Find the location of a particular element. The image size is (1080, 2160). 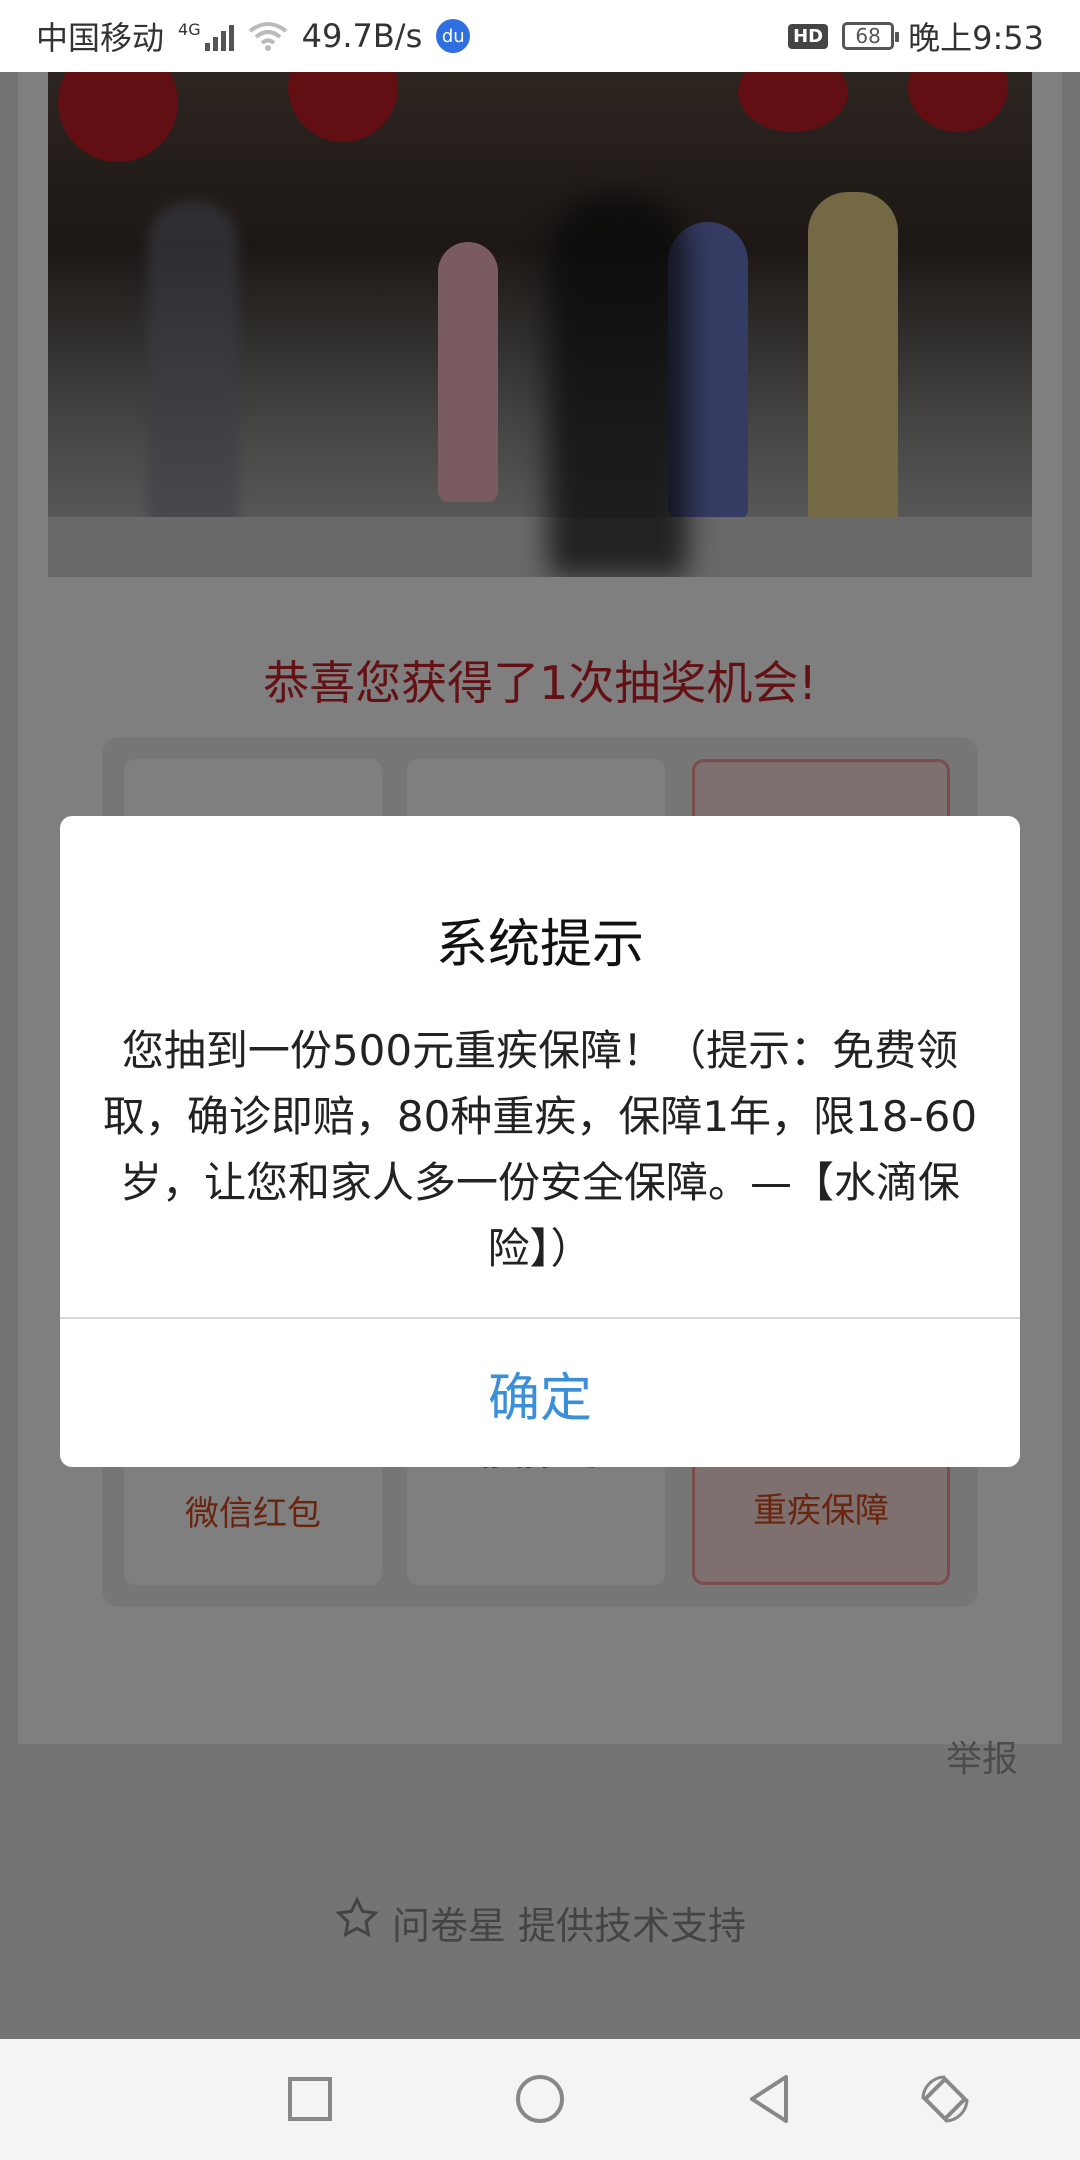

carrier-label: 中国移动 is located at coordinates (100, 38).